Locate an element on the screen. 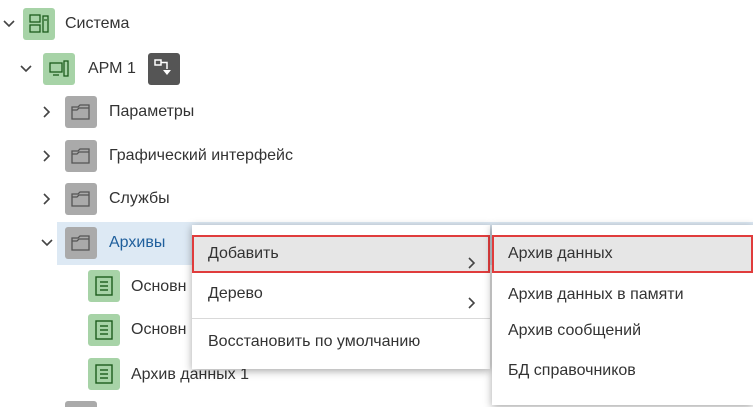  menu-item-add: Добавить is located at coordinates (341, 254).